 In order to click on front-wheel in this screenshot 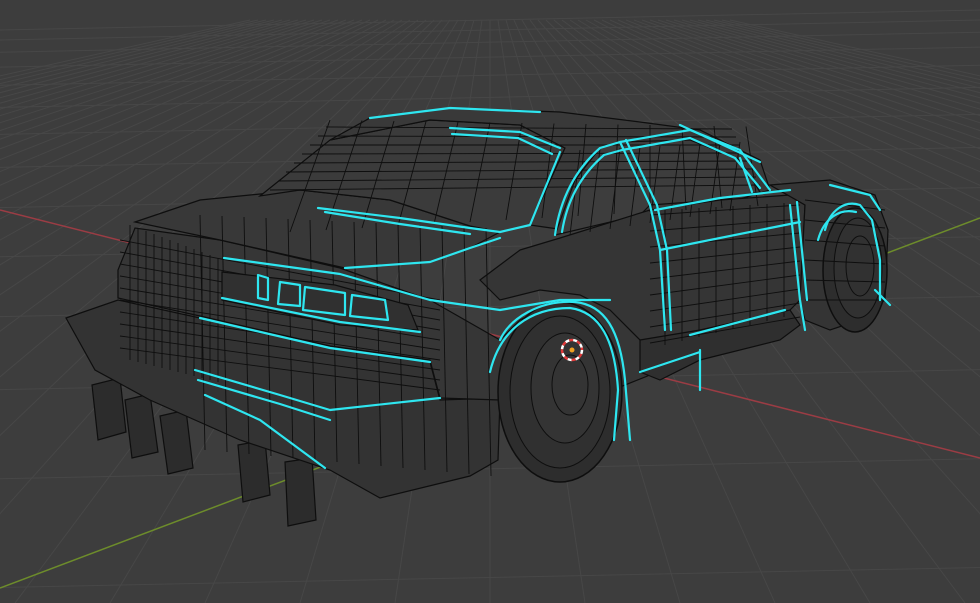, I will do `click(855, 270)`.